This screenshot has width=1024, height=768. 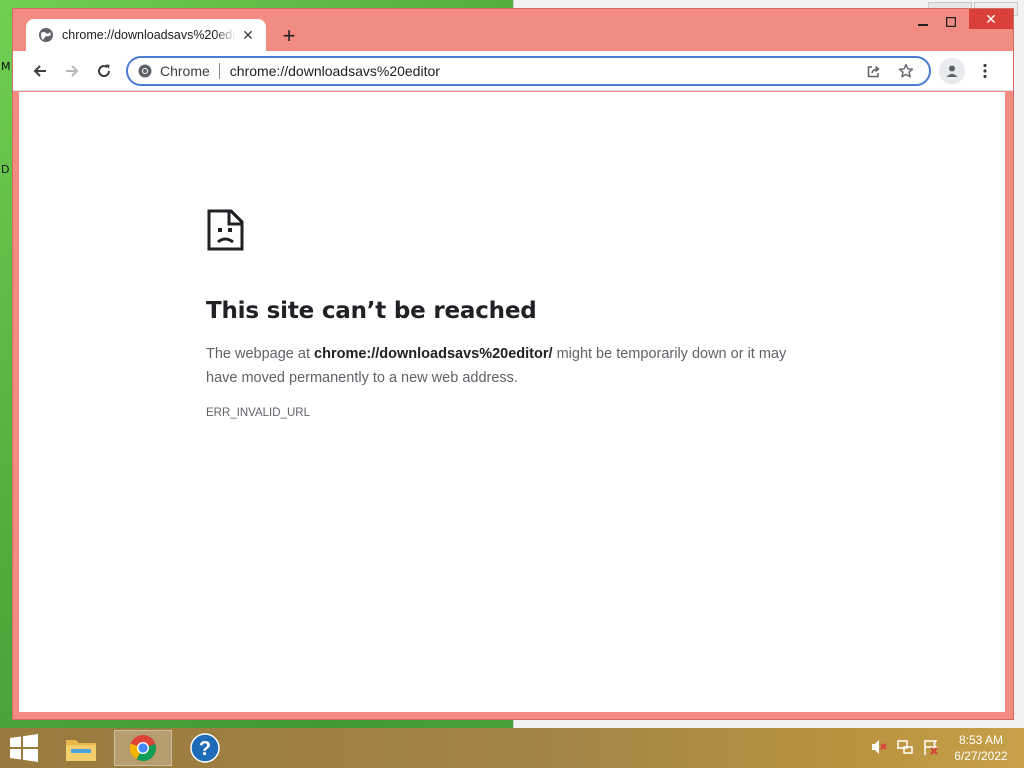 What do you see at coordinates (145, 71) in the screenshot?
I see `chrome-icon` at bounding box center [145, 71].